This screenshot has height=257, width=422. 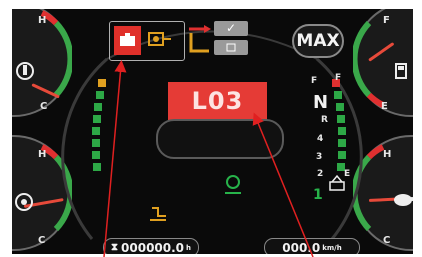 I want to click on hydraulic-icon, so click(x=159, y=216).